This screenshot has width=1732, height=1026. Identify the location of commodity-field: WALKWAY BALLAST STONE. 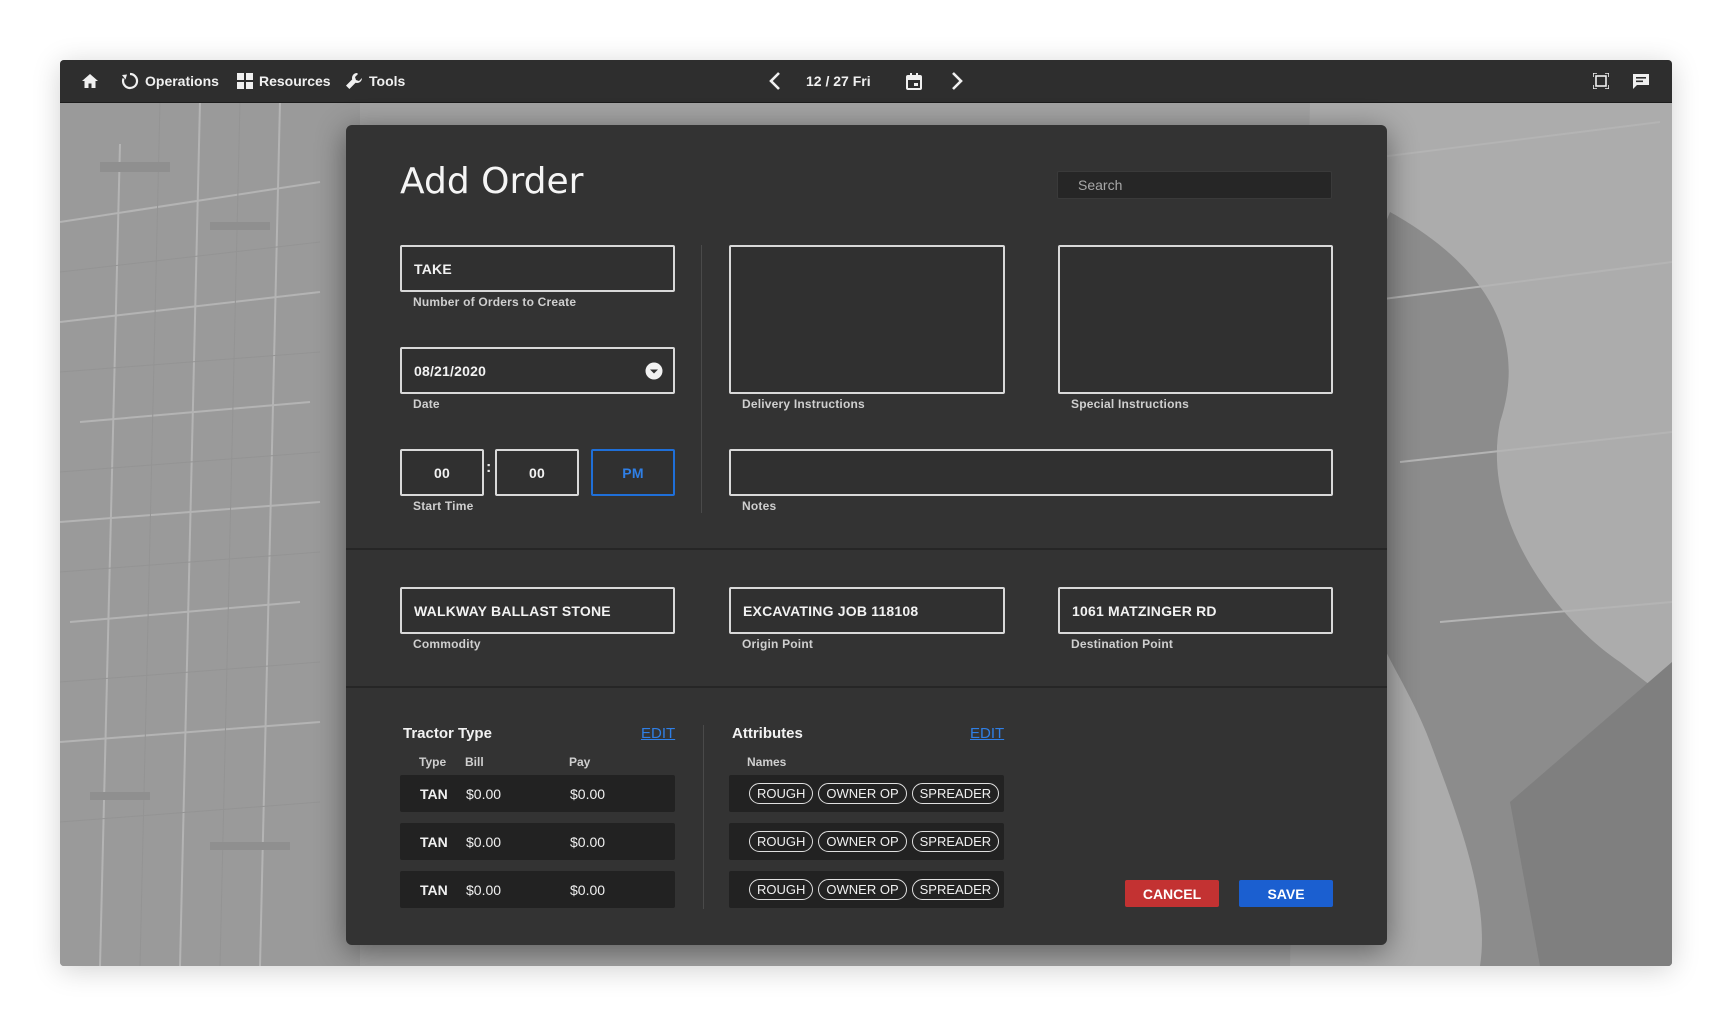
(537, 610).